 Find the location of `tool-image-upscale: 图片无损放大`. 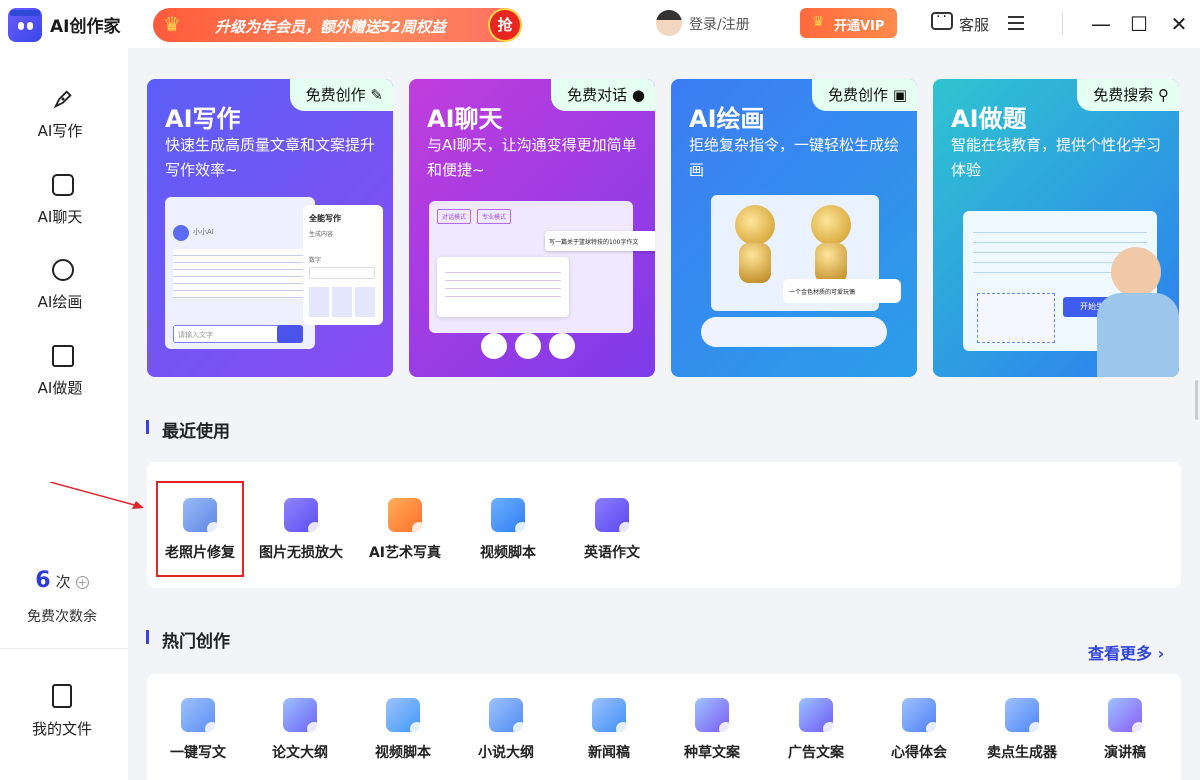

tool-image-upscale: 图片无损放大 is located at coordinates (301, 530).